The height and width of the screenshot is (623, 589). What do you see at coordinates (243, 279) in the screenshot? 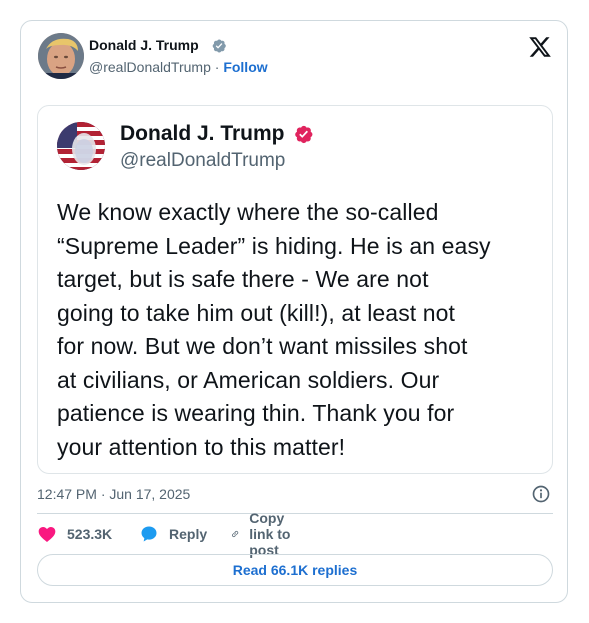
I see `post-text-line: target, but is safe there - We are not` at bounding box center [243, 279].